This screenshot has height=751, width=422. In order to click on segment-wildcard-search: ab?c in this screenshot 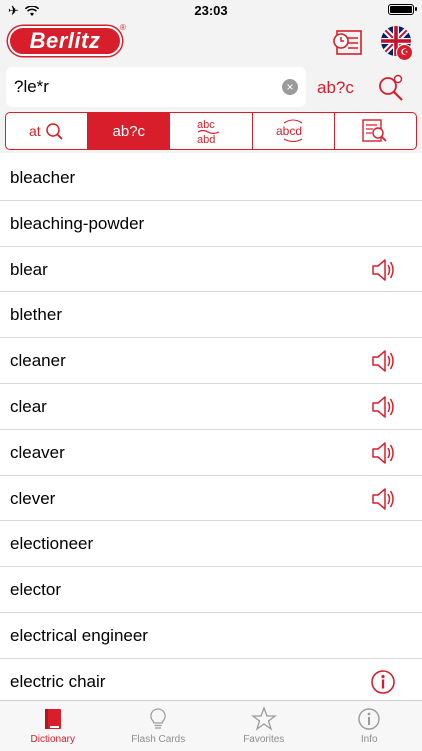, I will do `click(129, 131)`.